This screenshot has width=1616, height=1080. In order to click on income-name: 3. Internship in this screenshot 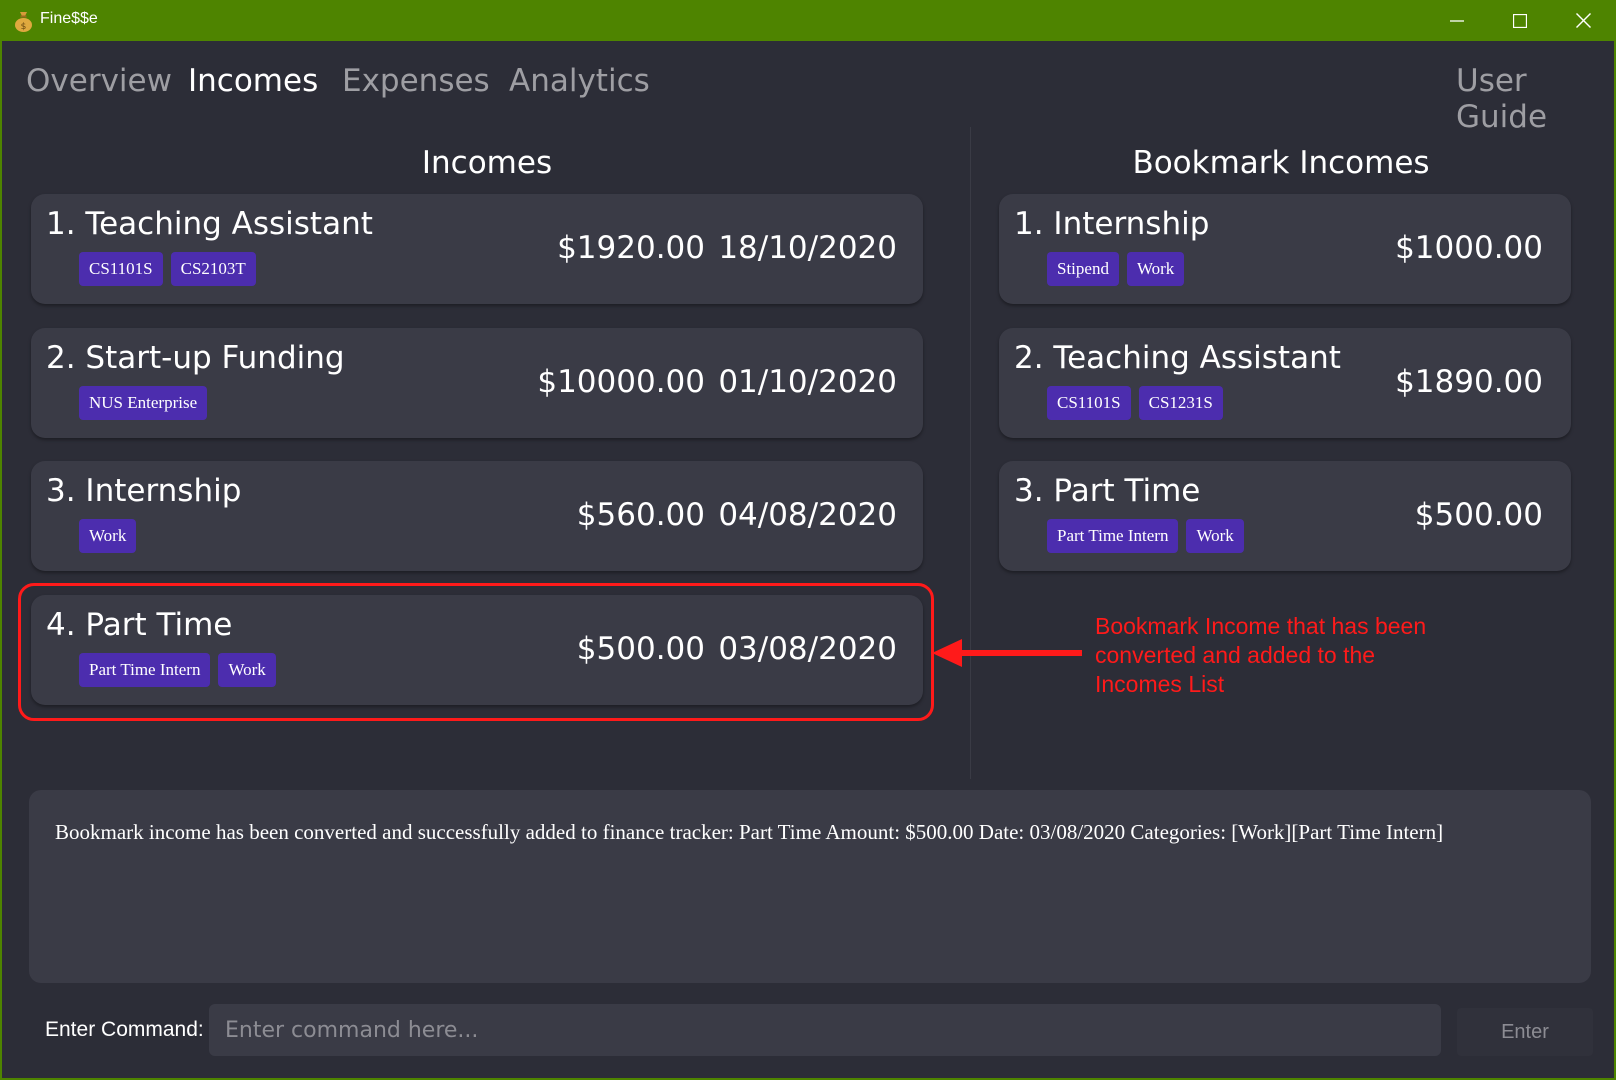, I will do `click(144, 491)`.